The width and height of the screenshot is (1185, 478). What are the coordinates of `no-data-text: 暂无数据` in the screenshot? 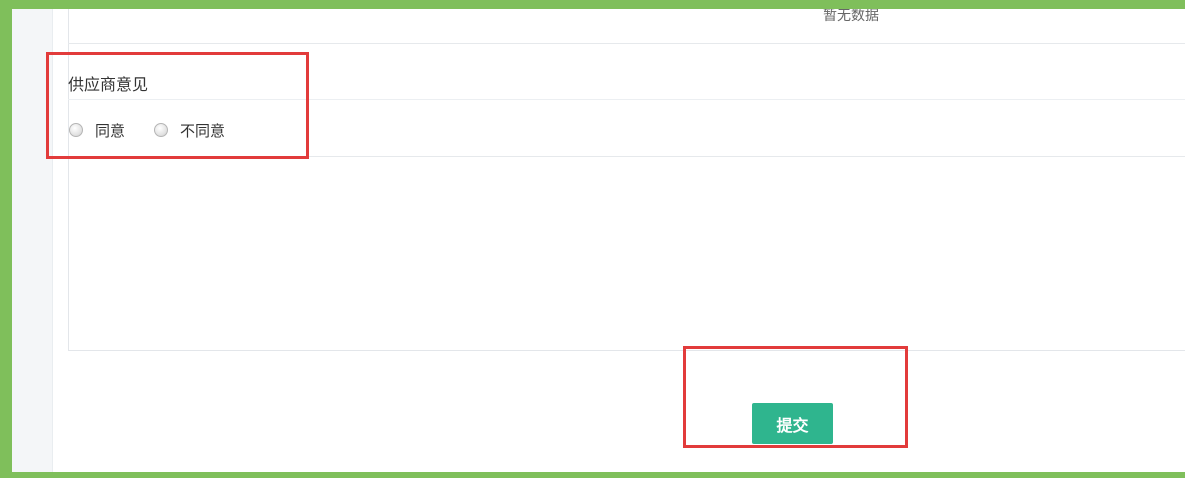 It's located at (851, 16).